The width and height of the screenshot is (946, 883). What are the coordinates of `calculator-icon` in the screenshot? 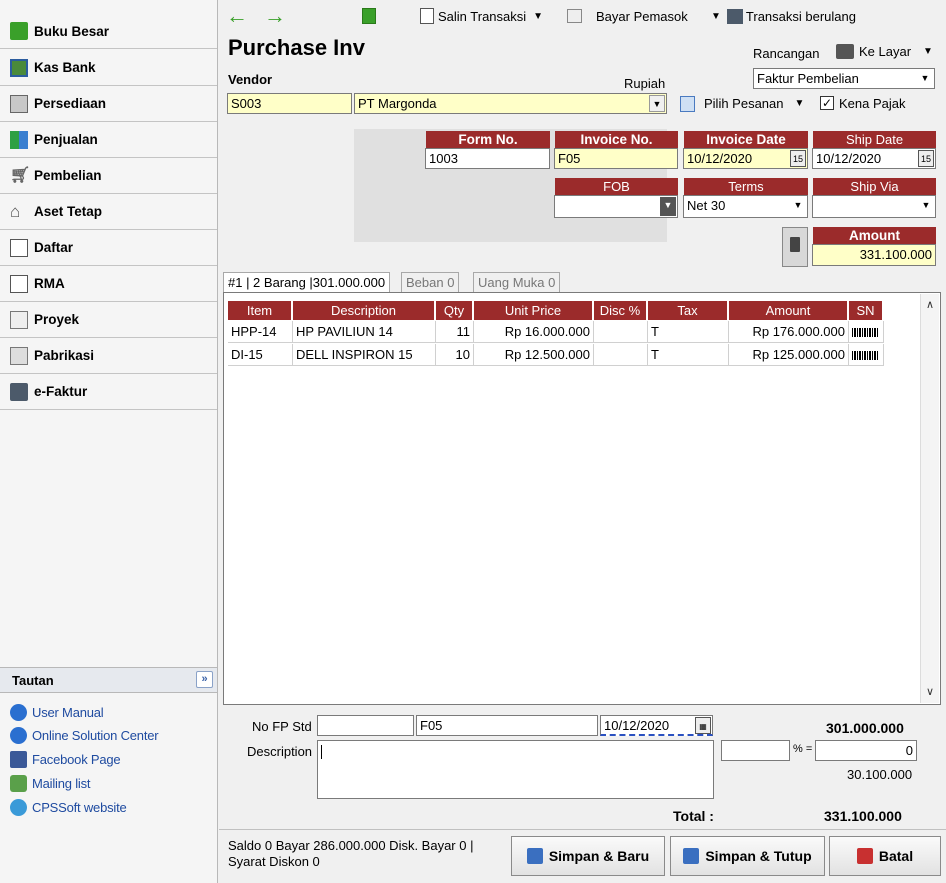 It's located at (795, 247).